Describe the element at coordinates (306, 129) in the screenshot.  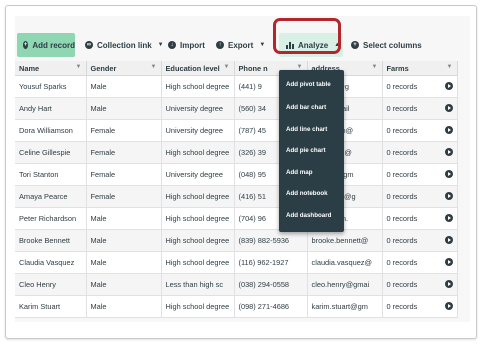
I see `menu-item-add-line-chart: Add line chart` at that location.